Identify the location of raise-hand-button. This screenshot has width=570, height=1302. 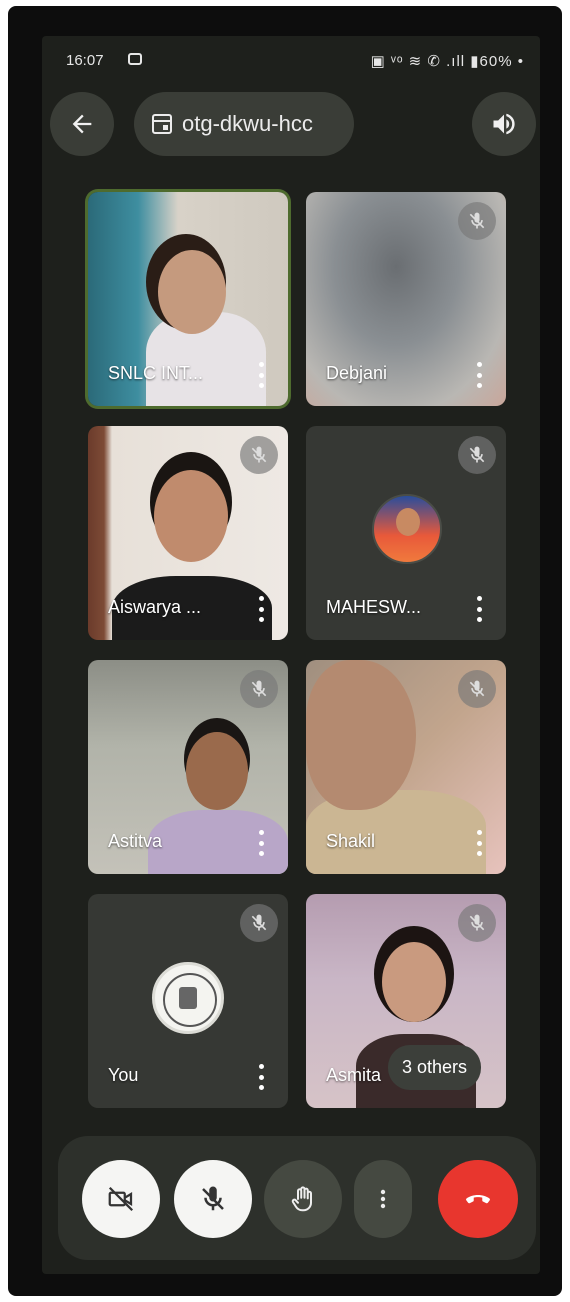
(303, 1199).